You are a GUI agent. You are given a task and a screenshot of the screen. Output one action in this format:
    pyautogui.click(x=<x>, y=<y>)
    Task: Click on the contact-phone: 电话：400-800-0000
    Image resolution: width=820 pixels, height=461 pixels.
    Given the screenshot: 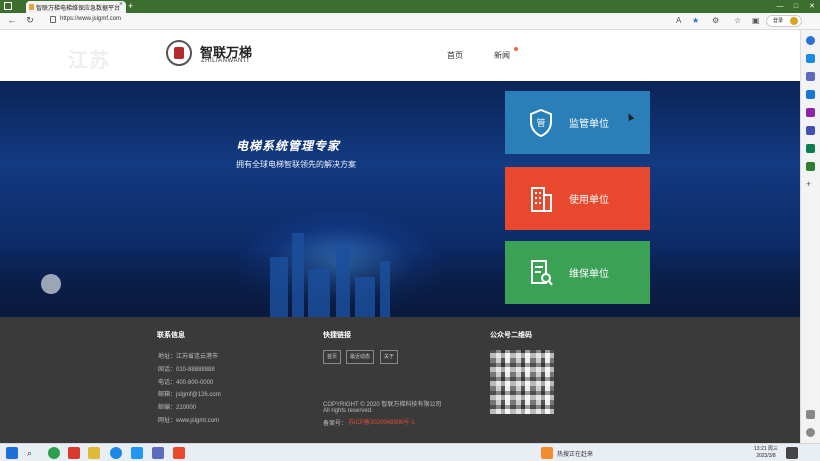 What is the action you would take?
    pyautogui.click(x=186, y=383)
    